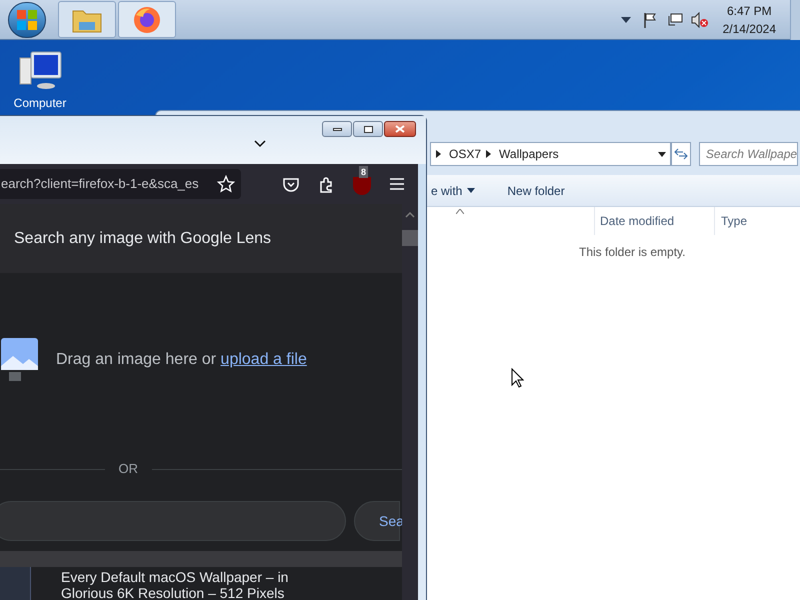  Describe the element at coordinates (536, 191) in the screenshot. I see `new-folder-button: New folder` at that location.